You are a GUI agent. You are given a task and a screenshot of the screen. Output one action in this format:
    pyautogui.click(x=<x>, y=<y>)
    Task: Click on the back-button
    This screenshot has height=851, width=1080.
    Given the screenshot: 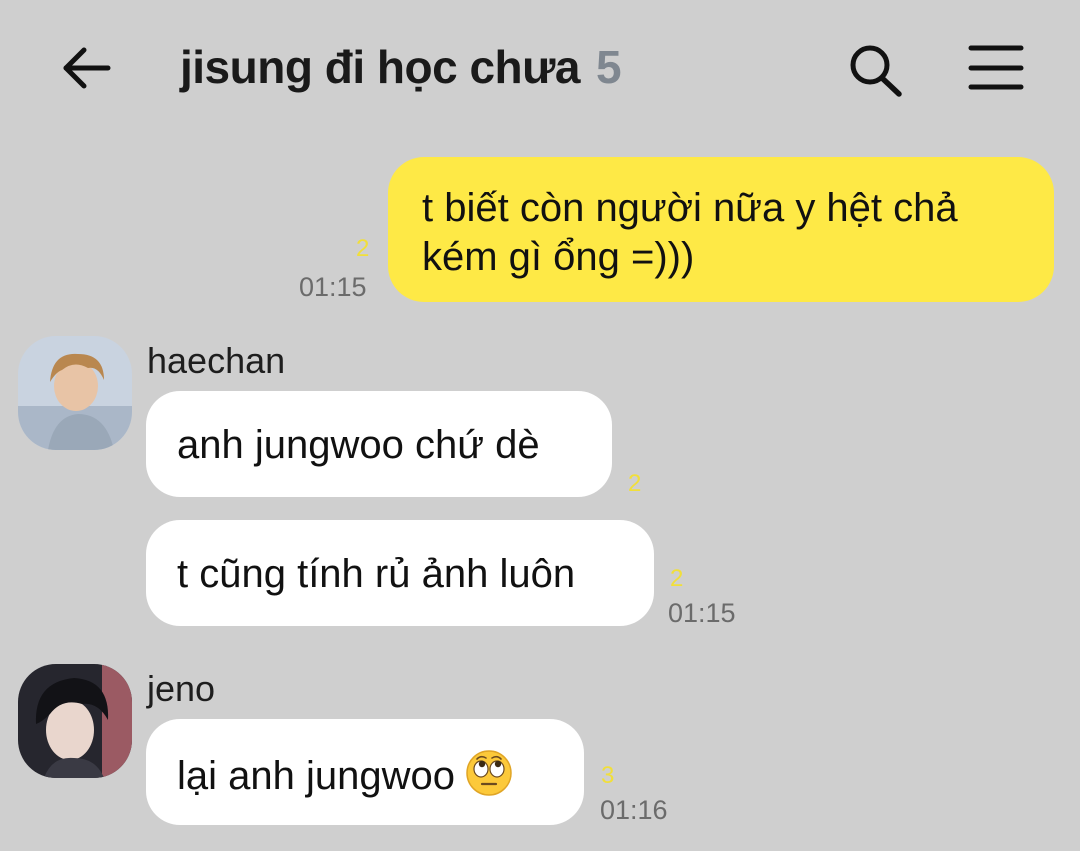 What is the action you would take?
    pyautogui.click(x=88, y=70)
    